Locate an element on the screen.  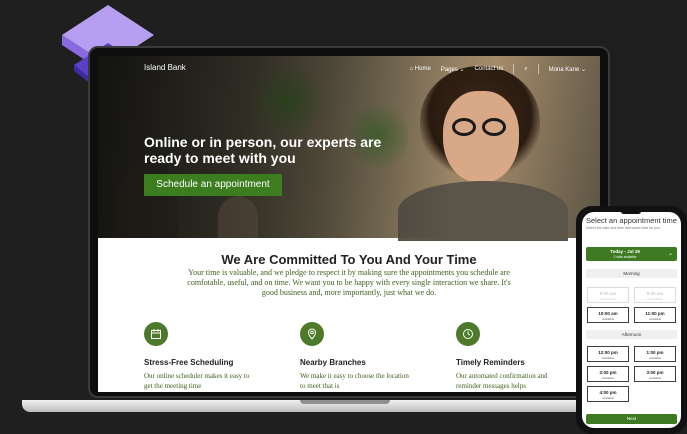
next-button: Next is located at coordinates (631, 419).